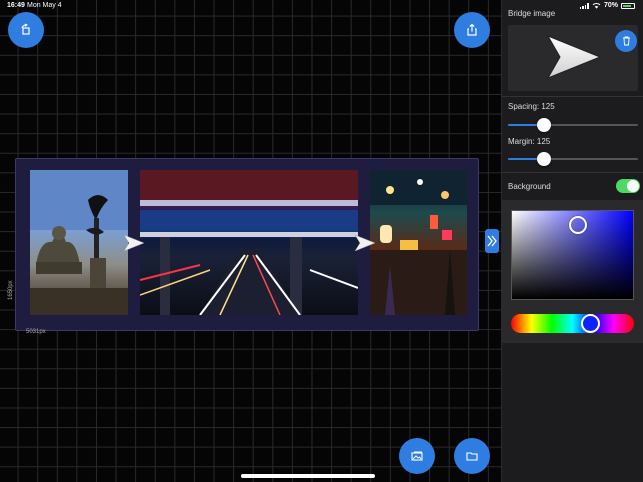 The image size is (643, 482). What do you see at coordinates (573, 159) in the screenshot?
I see `margin-slider` at bounding box center [573, 159].